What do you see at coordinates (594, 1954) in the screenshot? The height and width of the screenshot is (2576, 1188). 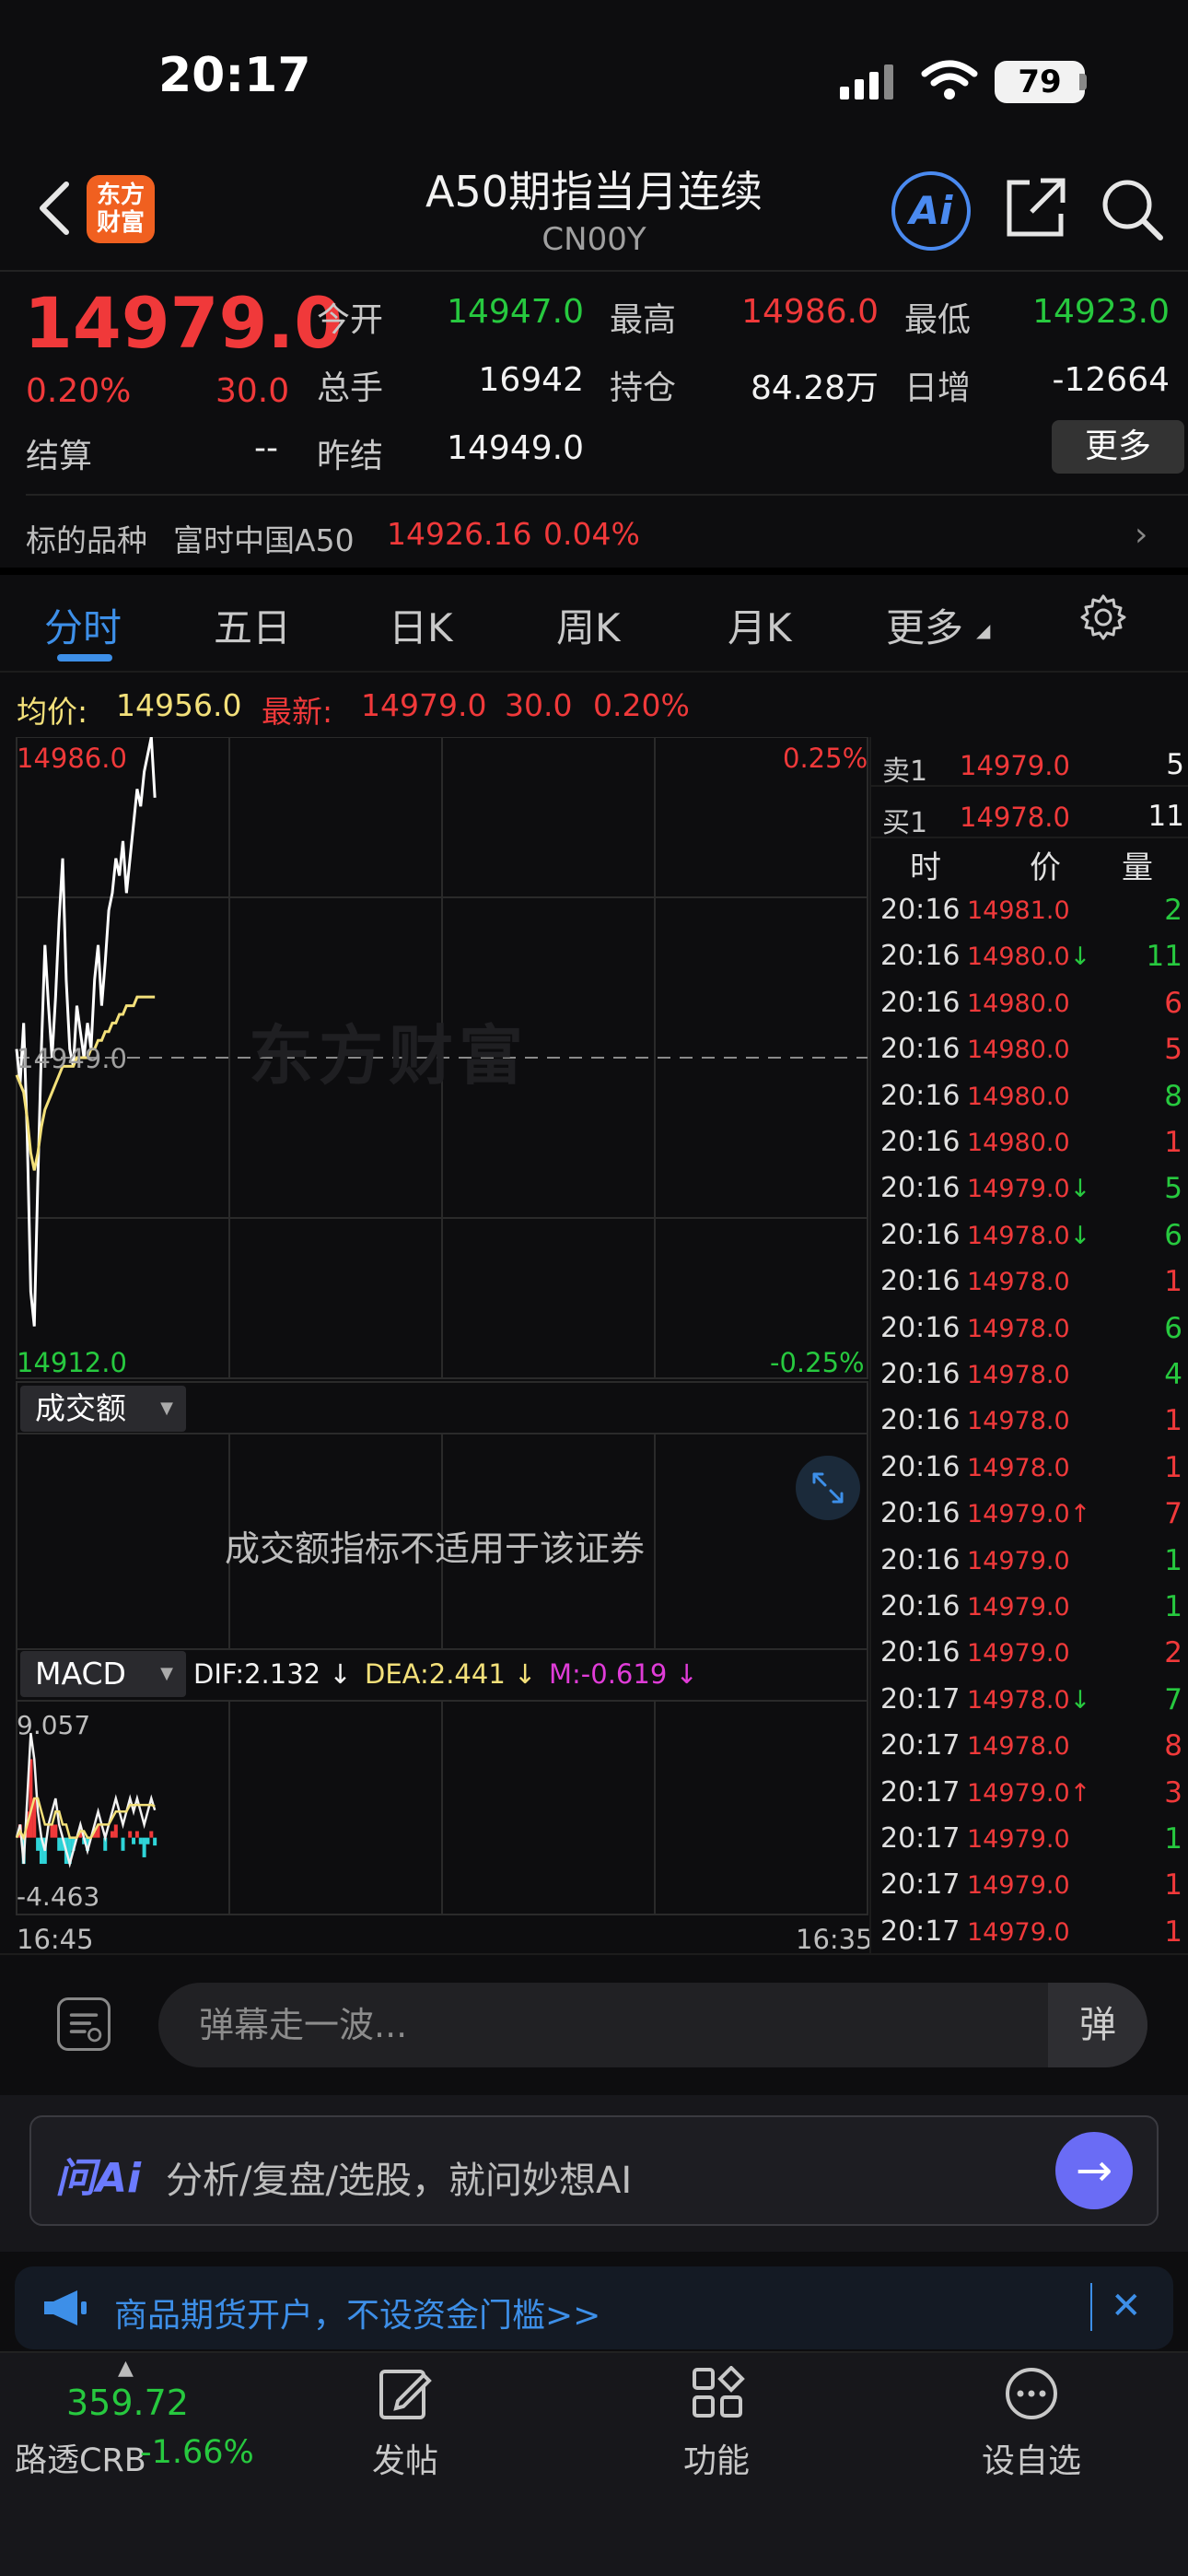 I see `bottom-divider` at bounding box center [594, 1954].